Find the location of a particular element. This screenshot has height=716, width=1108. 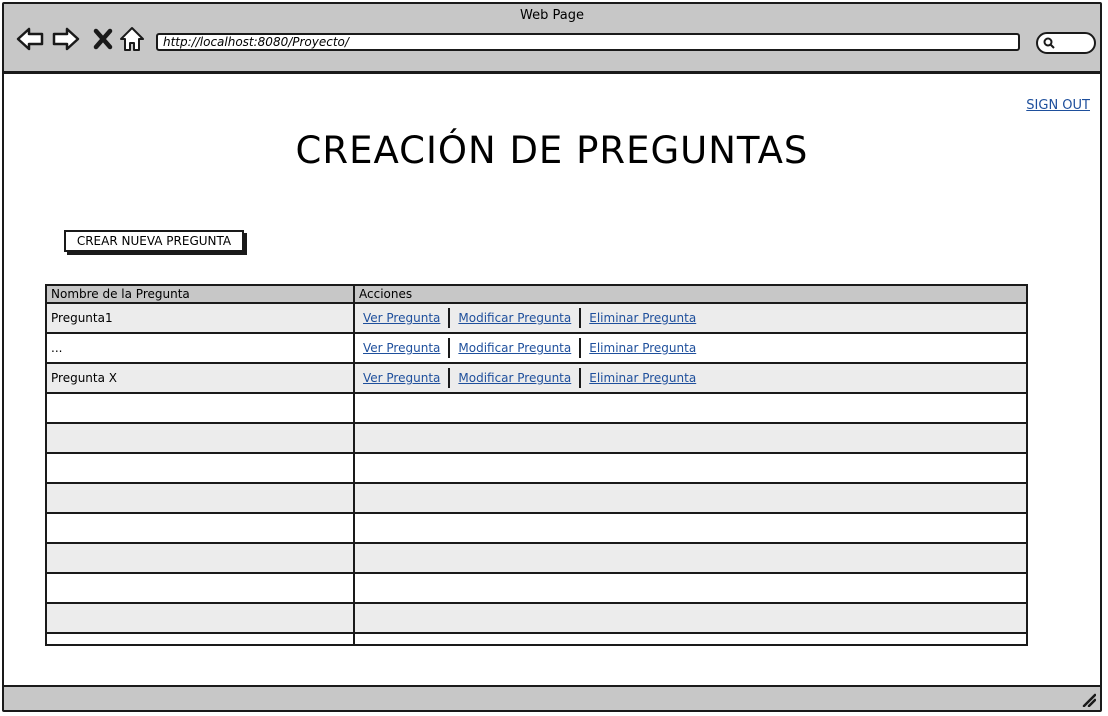

column-header-actions: Acciones is located at coordinates (386, 294).